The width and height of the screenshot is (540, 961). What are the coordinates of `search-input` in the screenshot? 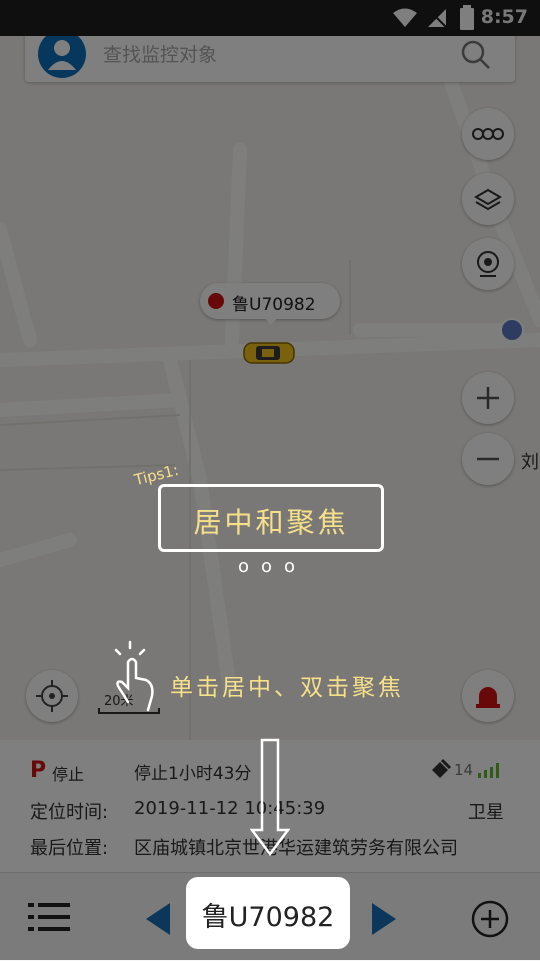 It's located at (273, 55).